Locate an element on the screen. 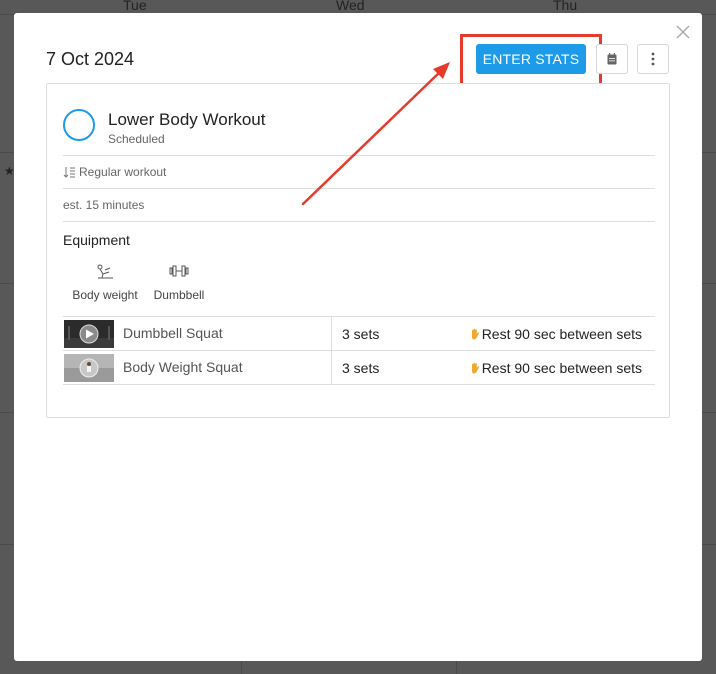 Image resolution: width=716 pixels, height=674 pixels. highlight-annotation is located at coordinates (531, 62).